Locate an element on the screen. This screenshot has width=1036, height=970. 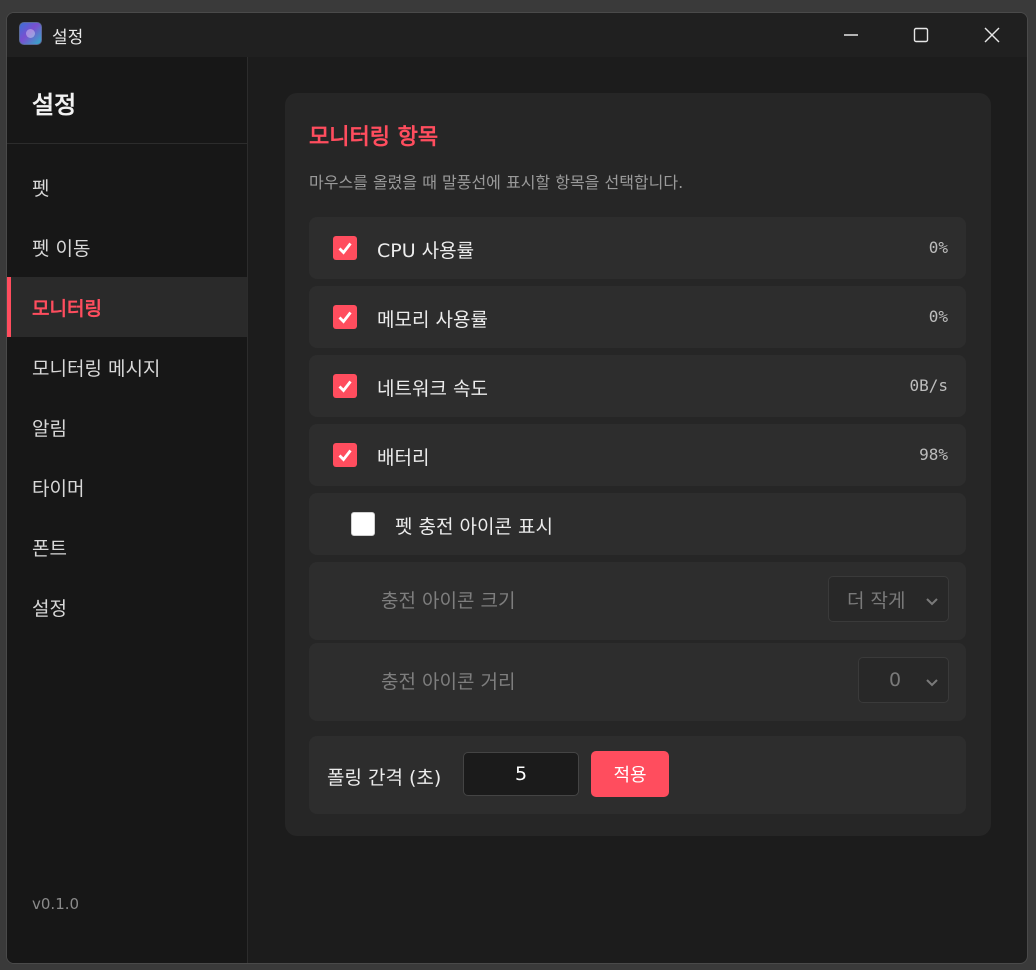
version-label: v0.1.0 is located at coordinates (56, 904).